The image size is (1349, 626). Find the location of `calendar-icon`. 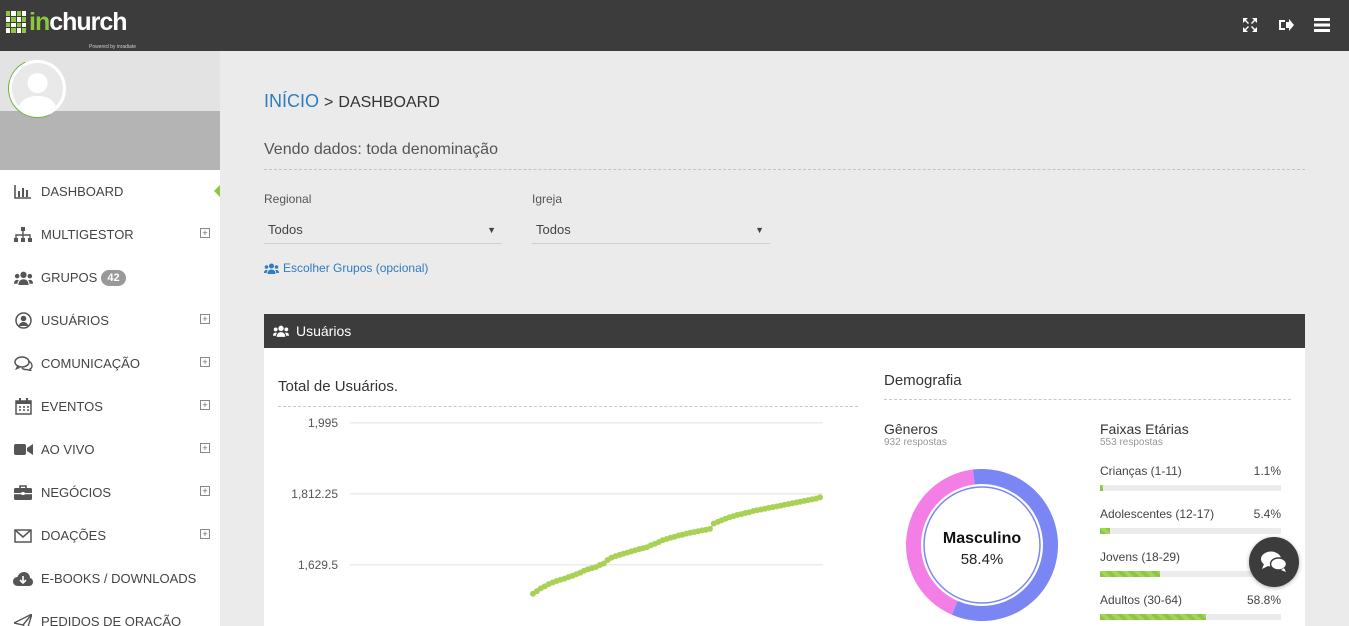

calendar-icon is located at coordinates (23, 407).